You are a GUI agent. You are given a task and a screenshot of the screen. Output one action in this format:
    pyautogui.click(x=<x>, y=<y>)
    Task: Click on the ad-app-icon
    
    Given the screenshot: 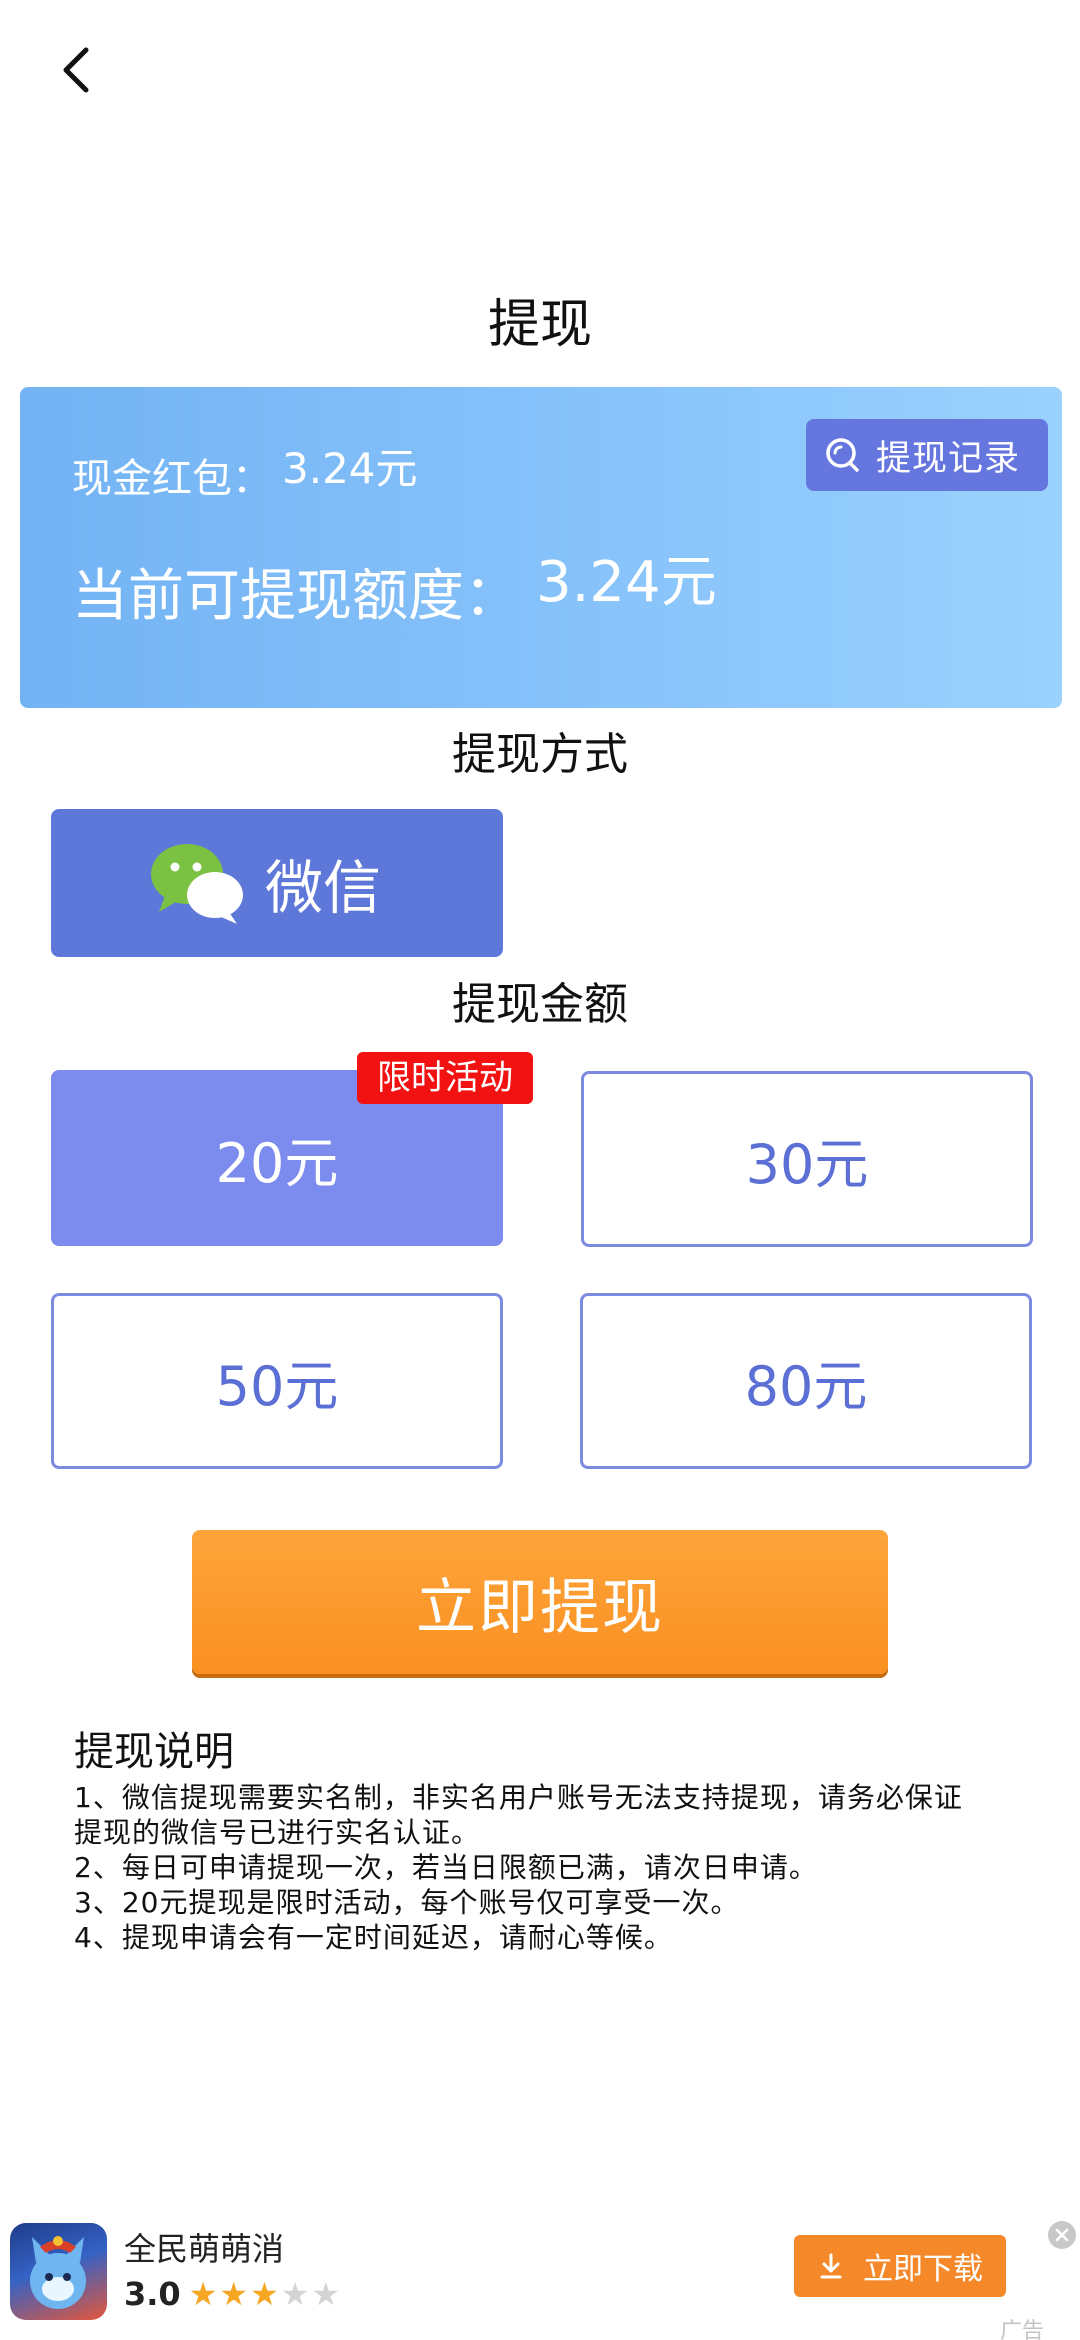 What is the action you would take?
    pyautogui.click(x=58, y=2271)
    